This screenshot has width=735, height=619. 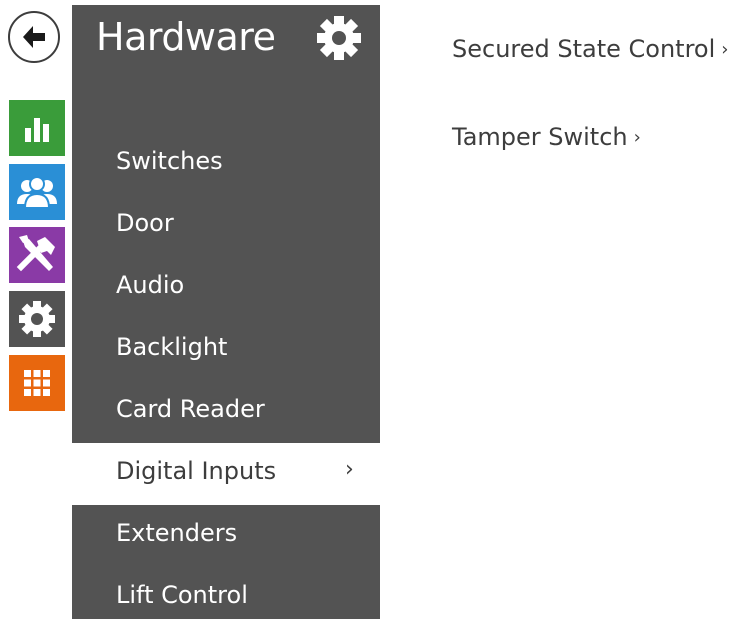 I want to click on rail-services-button, so click(x=37, y=255).